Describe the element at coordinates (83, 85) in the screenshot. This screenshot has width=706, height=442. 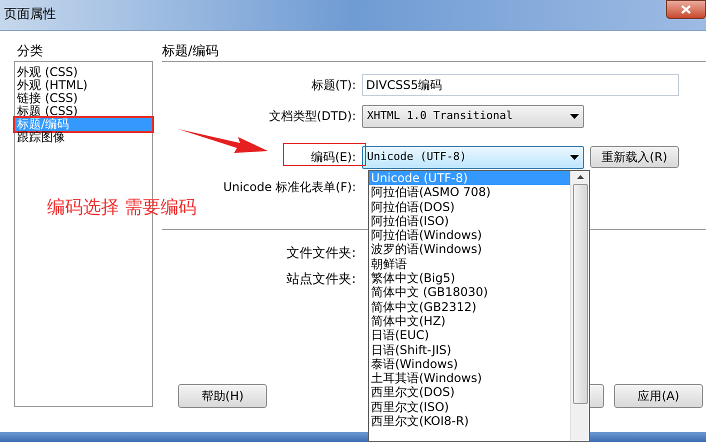
I see `category-item: 外观 (HTML)` at that location.